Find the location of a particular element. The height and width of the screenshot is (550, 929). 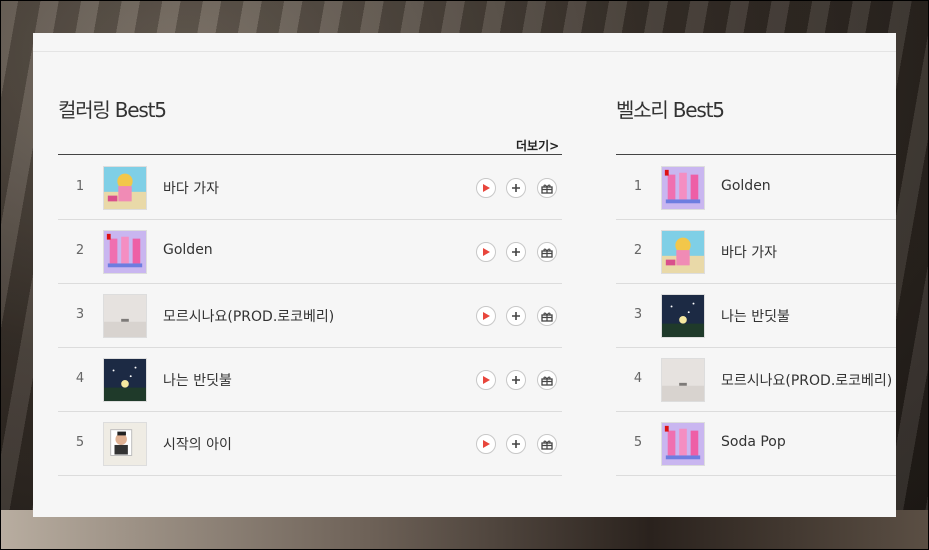

list-item: 4 나는 반딧불 is located at coordinates (310, 380).